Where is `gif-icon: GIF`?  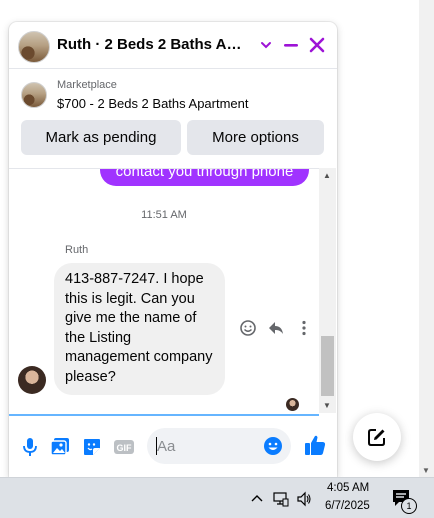
gif-icon: GIF is located at coordinates (124, 447).